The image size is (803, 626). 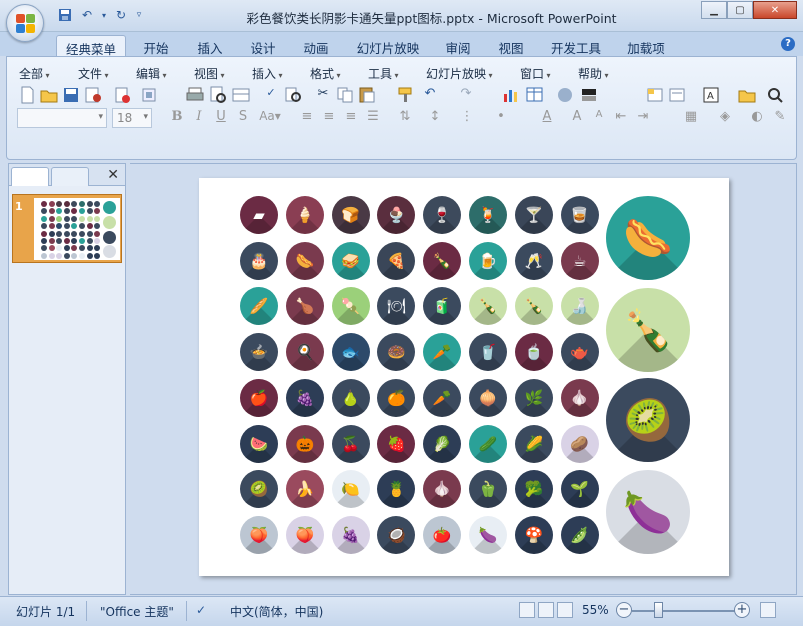 What do you see at coordinates (329, 118) in the screenshot?
I see `align-center-icon: ≡` at bounding box center [329, 118].